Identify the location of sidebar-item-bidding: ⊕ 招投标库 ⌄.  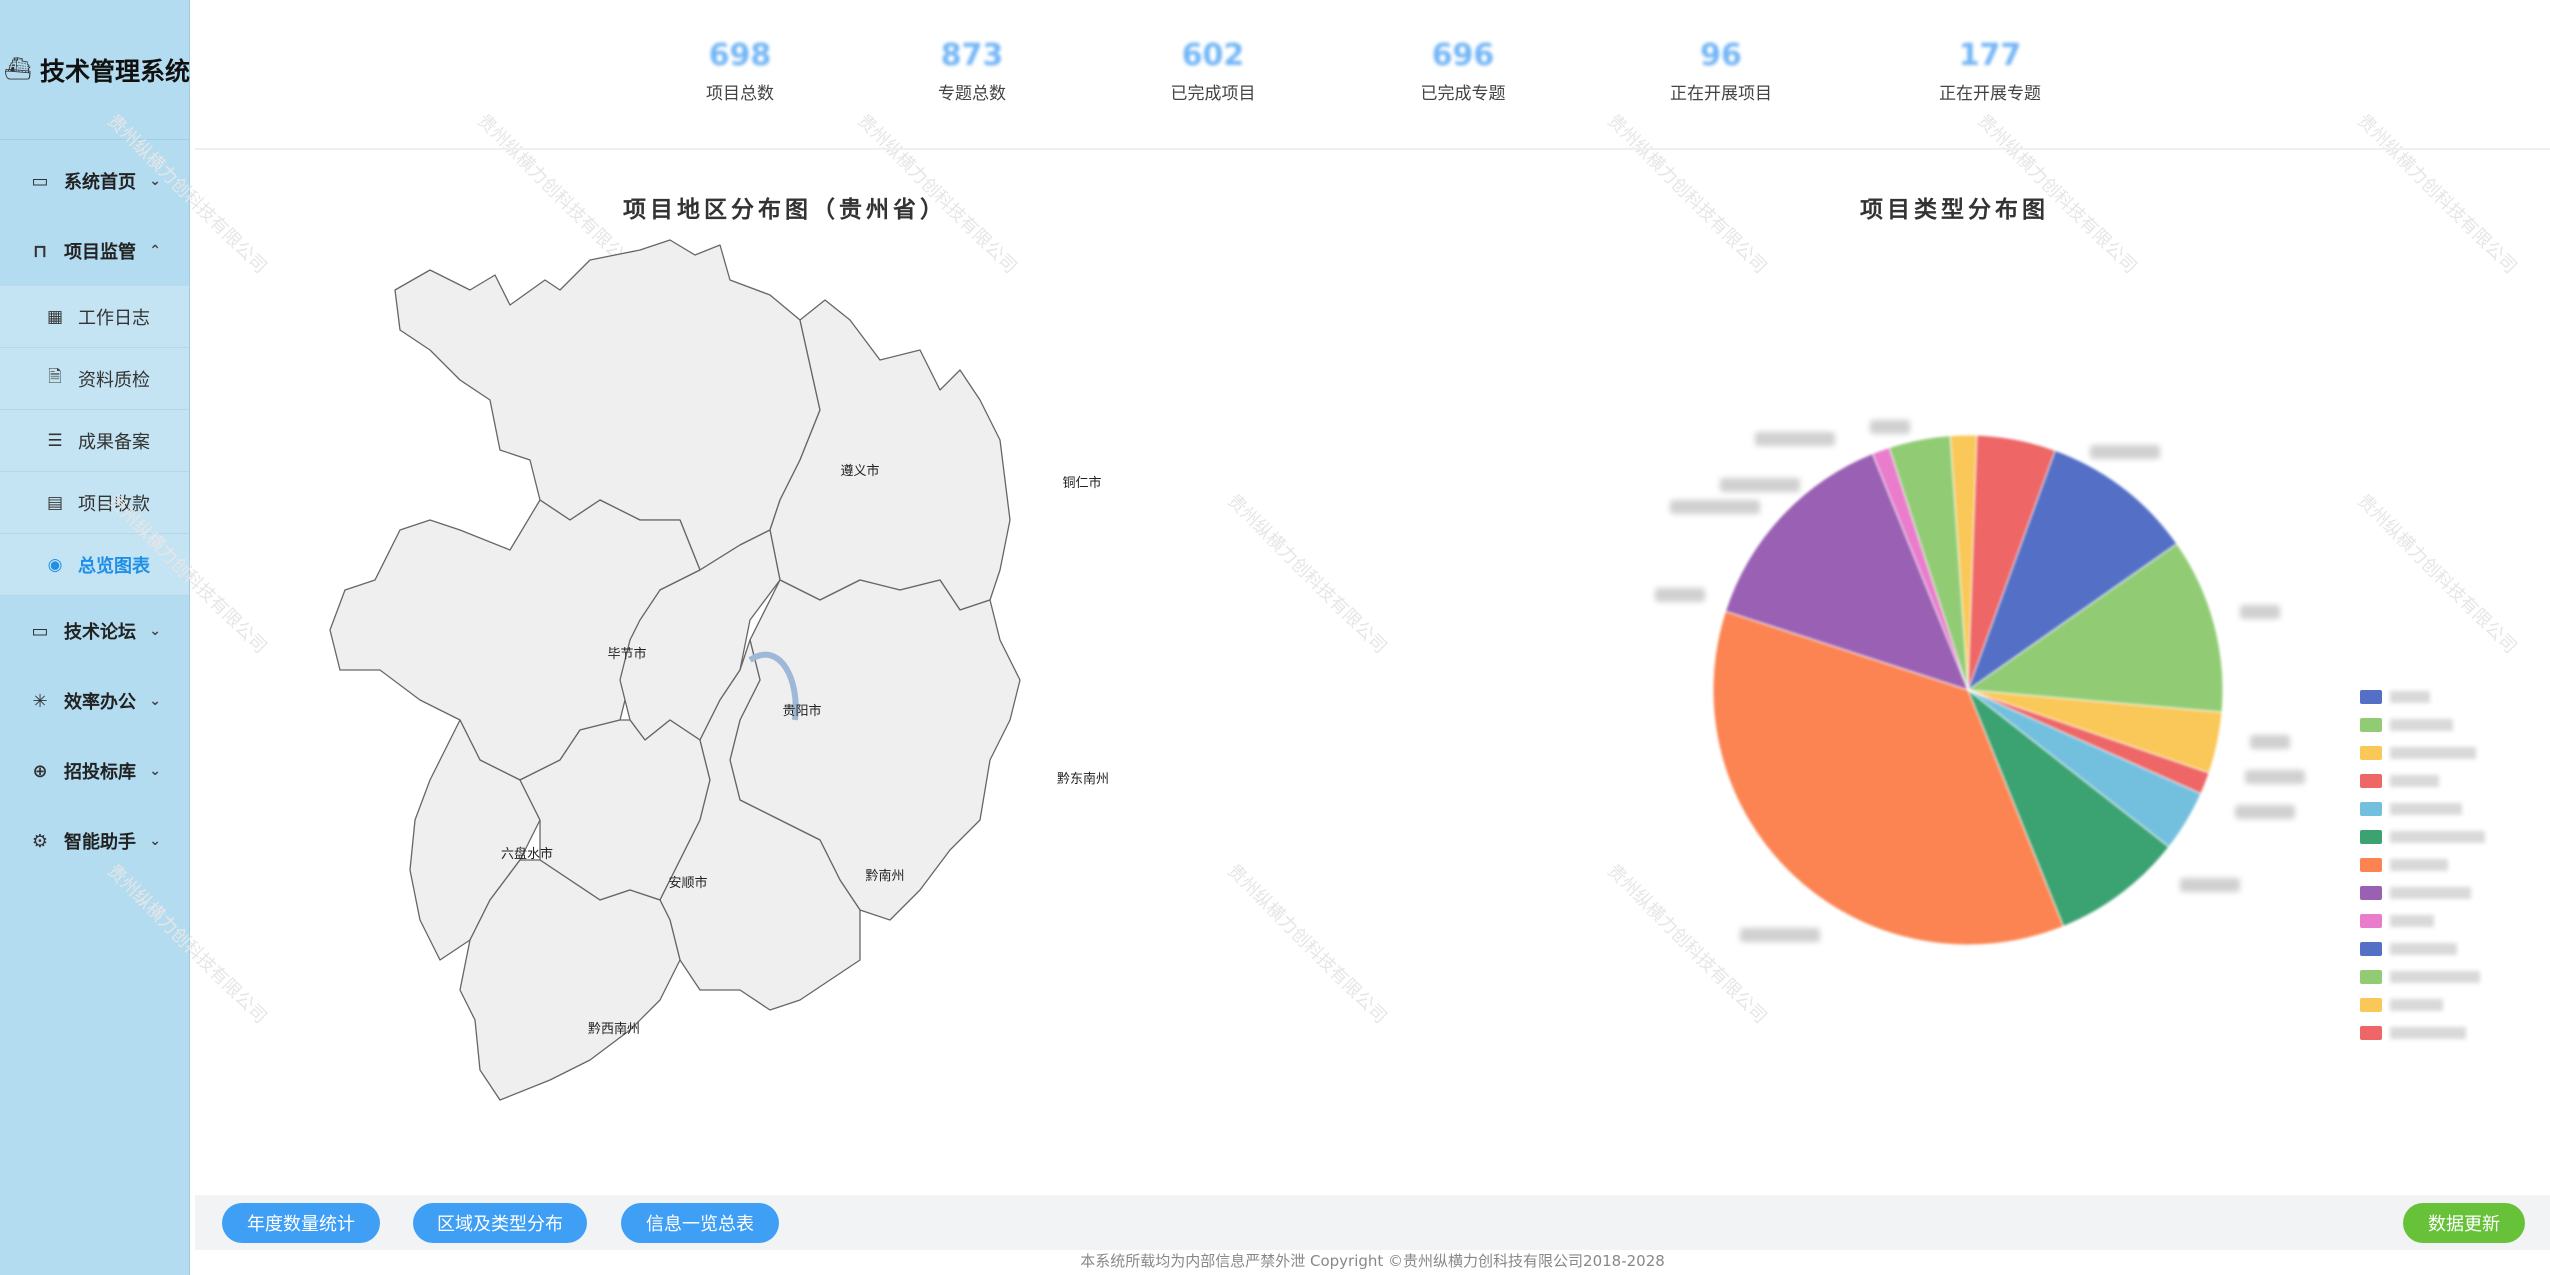
(94, 771).